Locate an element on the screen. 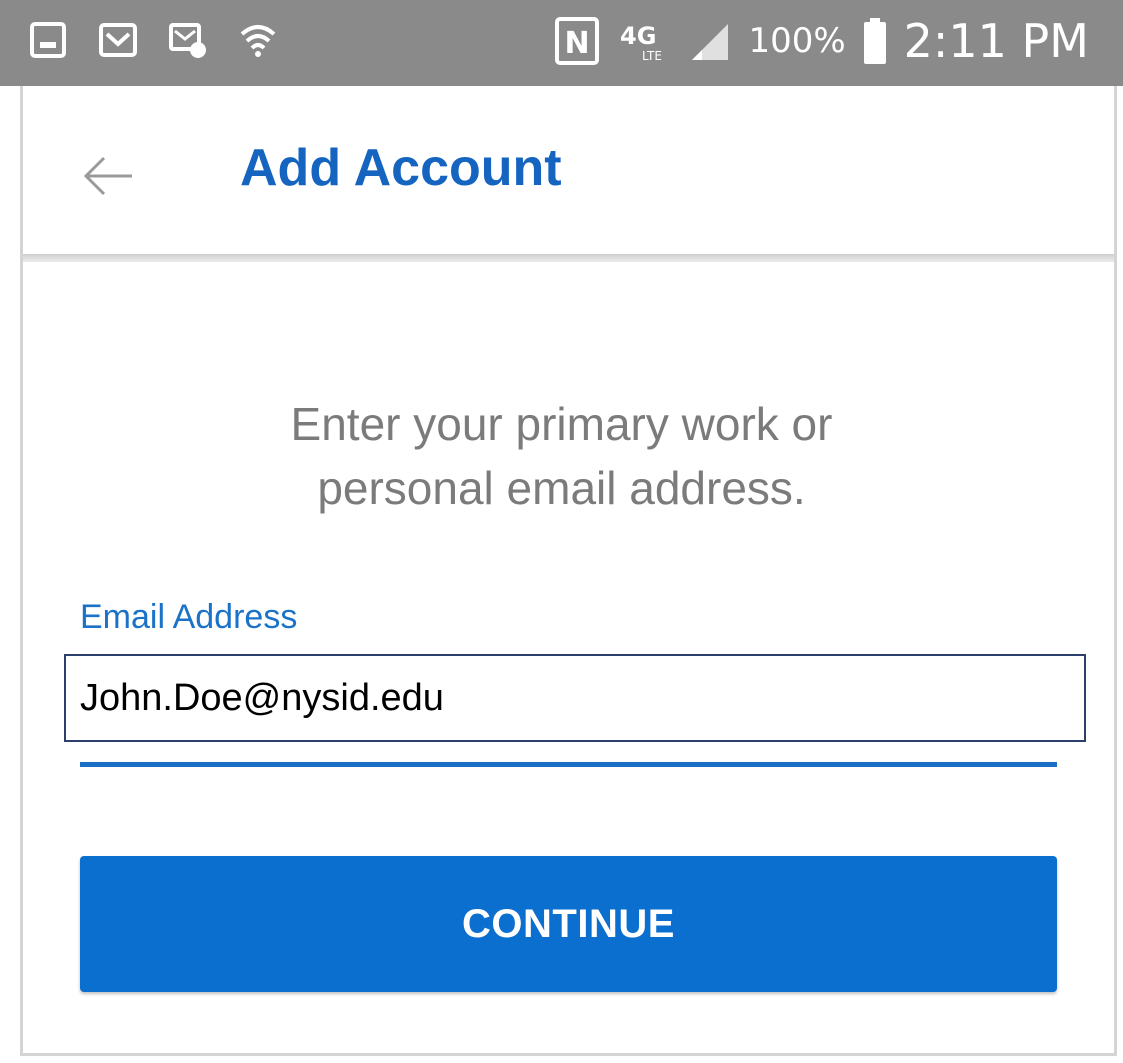 The height and width of the screenshot is (1063, 1123). back-arrow-icon is located at coordinates (107, 176).